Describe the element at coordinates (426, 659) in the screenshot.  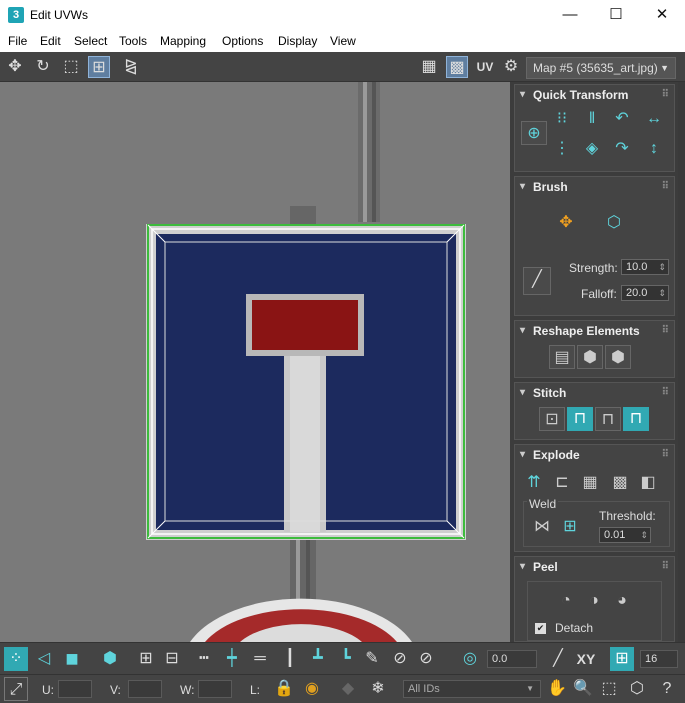
I see `paint-shrink-icon: ⊘` at that location.